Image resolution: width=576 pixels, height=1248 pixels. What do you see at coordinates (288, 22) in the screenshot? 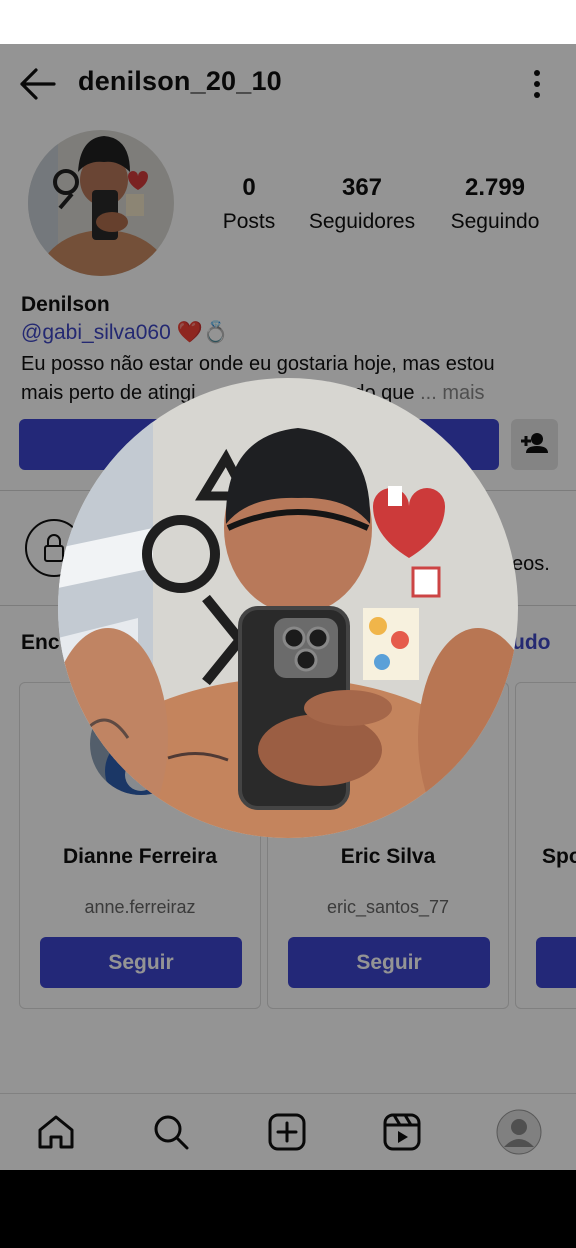
I see `status-bar` at bounding box center [288, 22].